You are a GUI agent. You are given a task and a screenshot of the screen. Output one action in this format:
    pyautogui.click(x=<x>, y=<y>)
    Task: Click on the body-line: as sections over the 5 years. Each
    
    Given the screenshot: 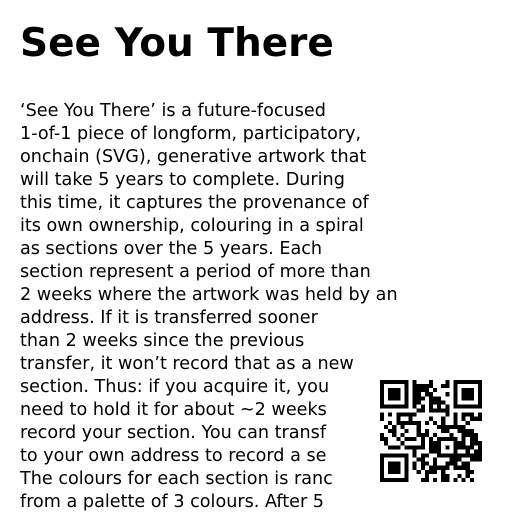 What is the action you would take?
    pyautogui.click(x=171, y=249)
    